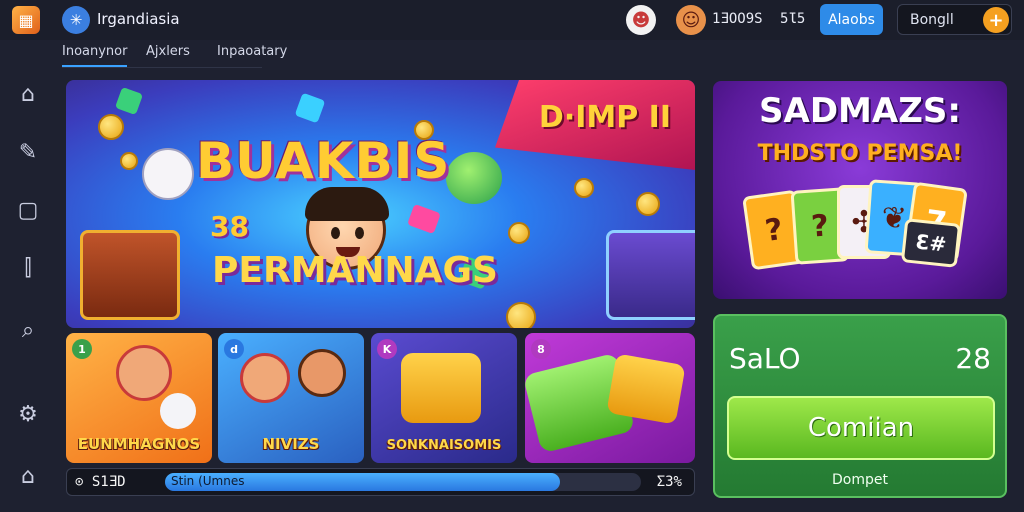 This screenshot has height=512, width=1024. What do you see at coordinates (793, 19) in the screenshot?
I see `gems-count: 5Ɩ5` at bounding box center [793, 19].